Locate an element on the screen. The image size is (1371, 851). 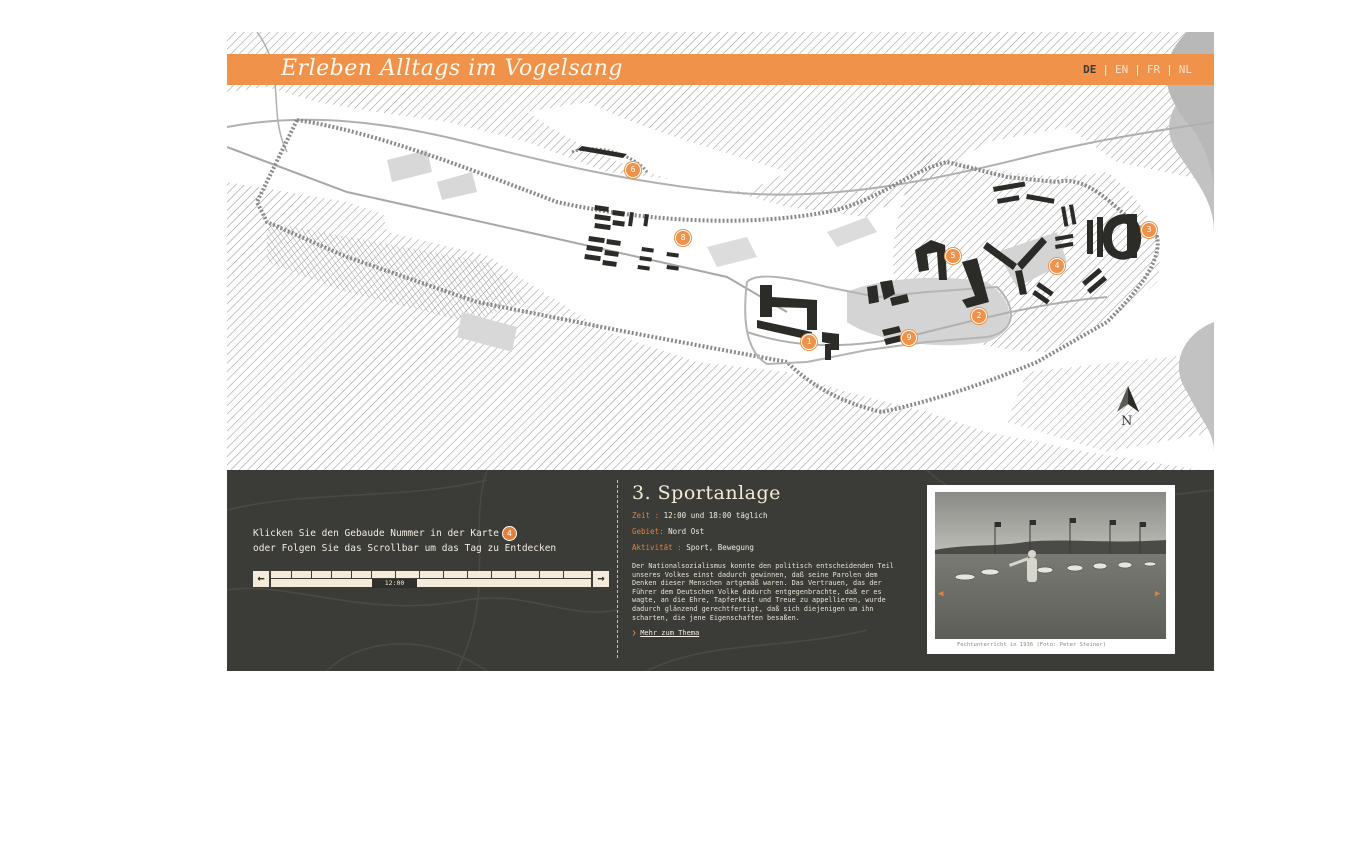
zeit-row: Zeit : 12:00 und 18:00 täglich is located at coordinates (772, 515).